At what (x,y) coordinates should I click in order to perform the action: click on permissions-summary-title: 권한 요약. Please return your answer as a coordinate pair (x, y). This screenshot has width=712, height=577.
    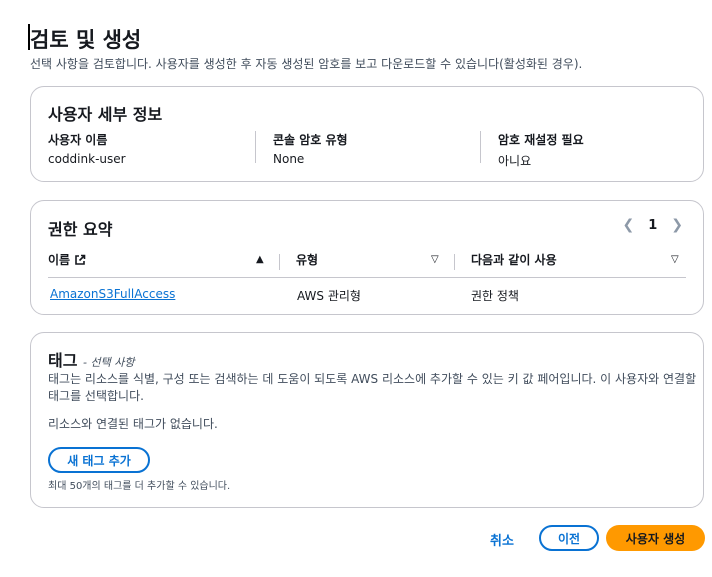
    Looking at the image, I should click on (80, 229).